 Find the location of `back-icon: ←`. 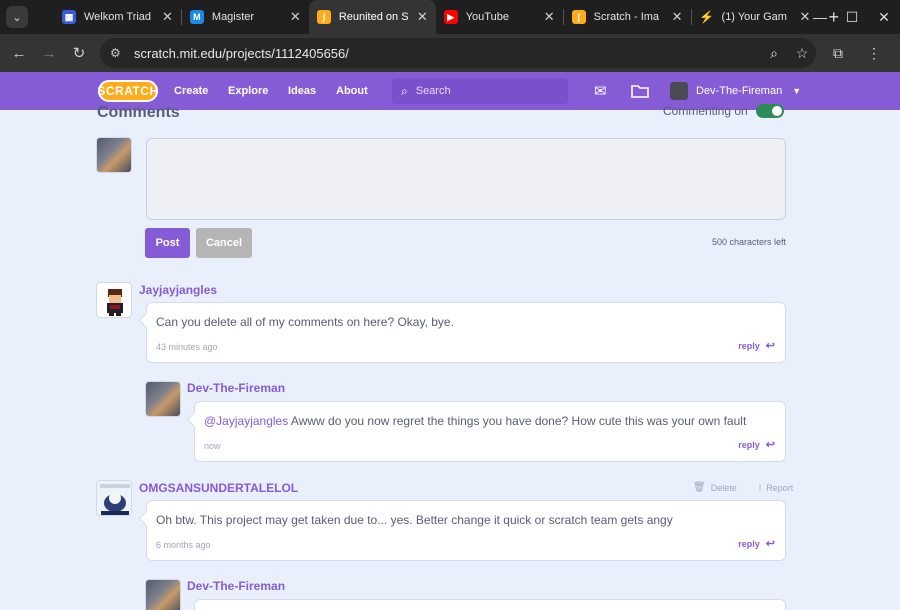

back-icon: ← is located at coordinates (19, 53).